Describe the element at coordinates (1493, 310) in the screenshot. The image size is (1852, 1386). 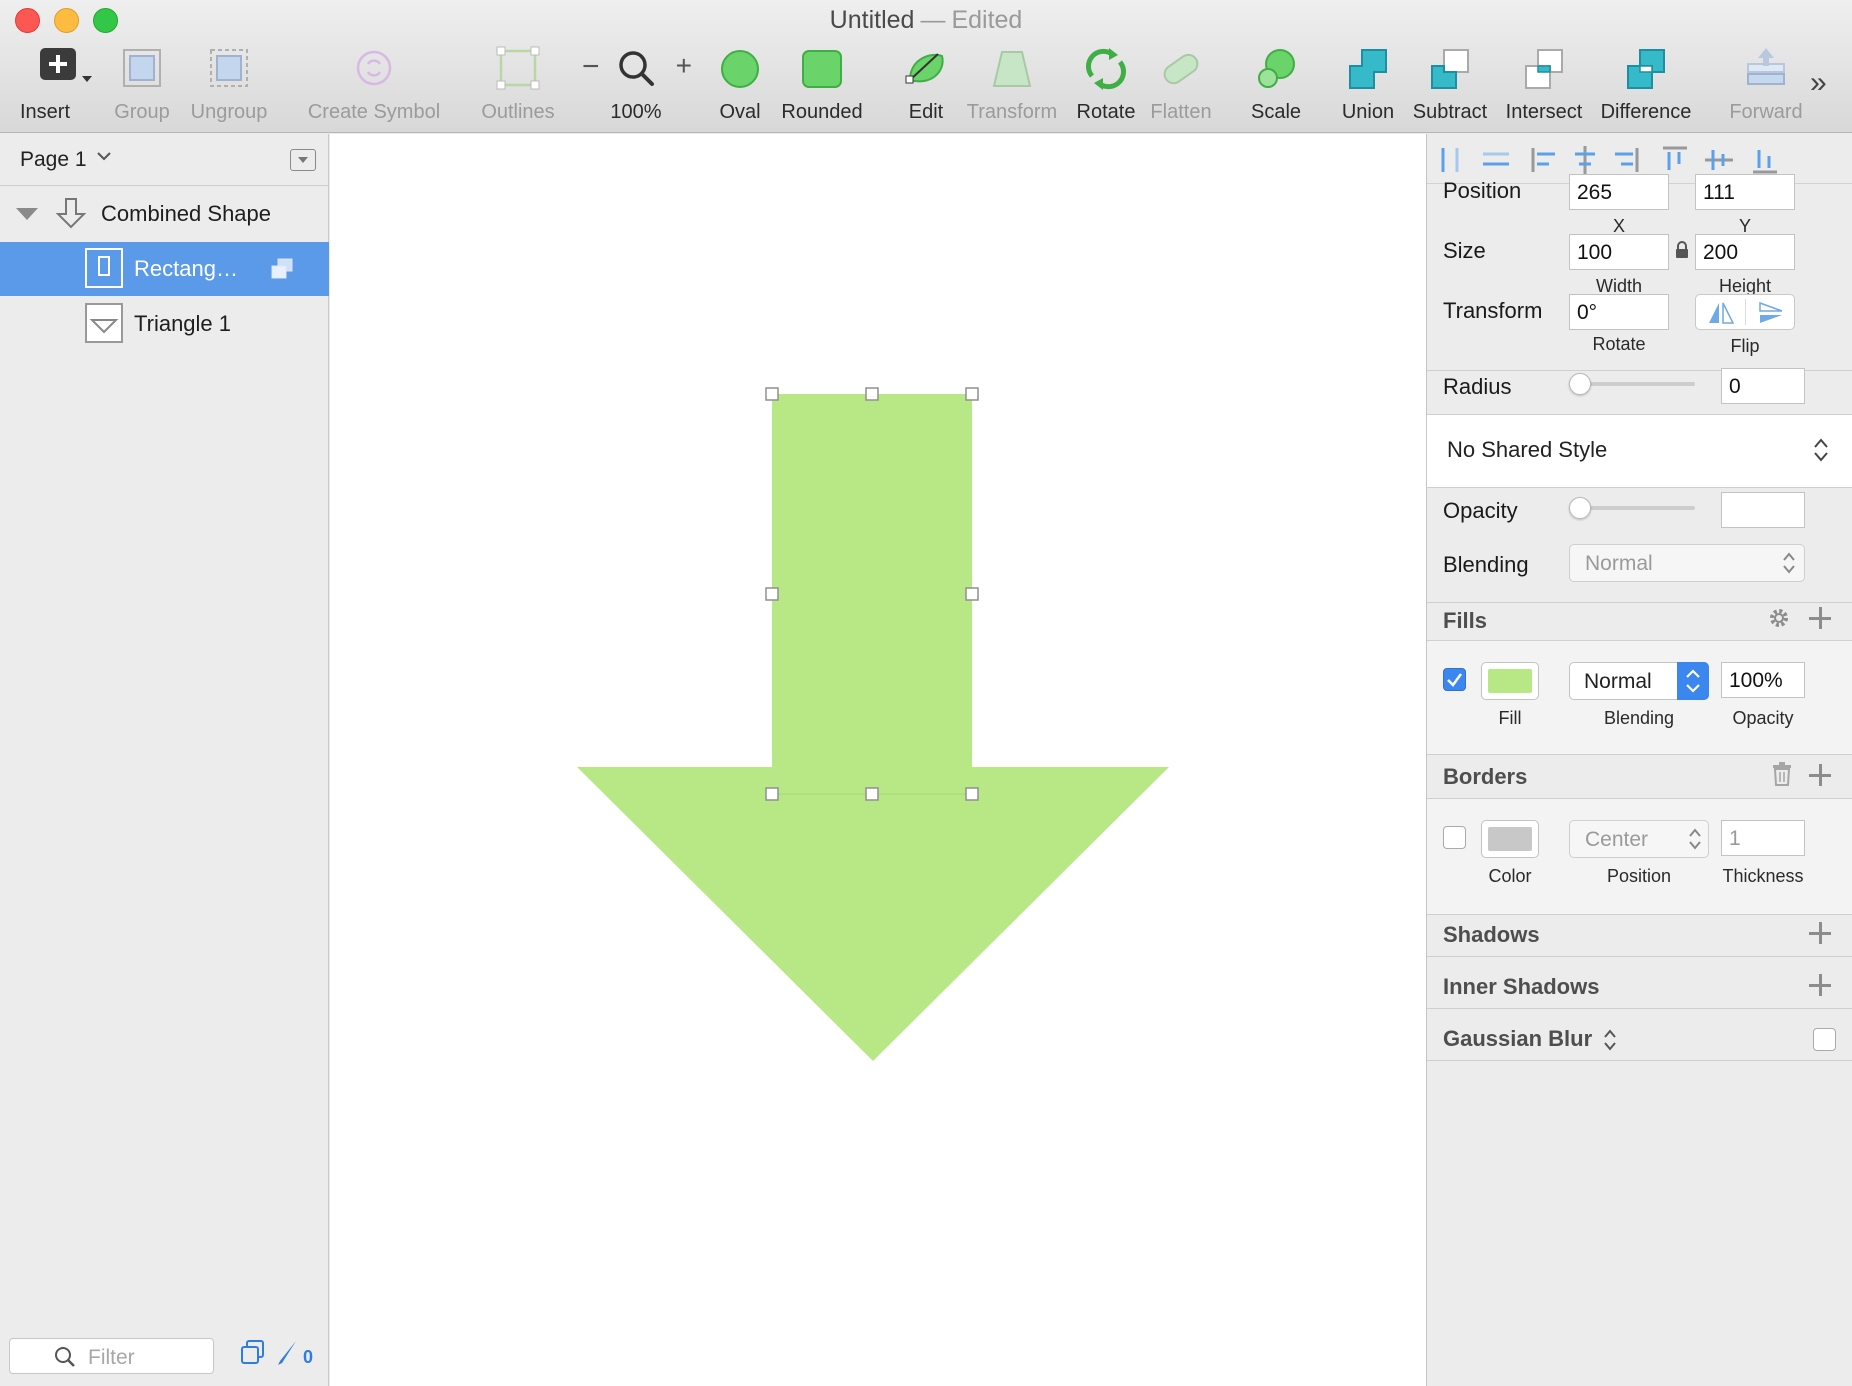
I see `transform-label: Transform` at that location.